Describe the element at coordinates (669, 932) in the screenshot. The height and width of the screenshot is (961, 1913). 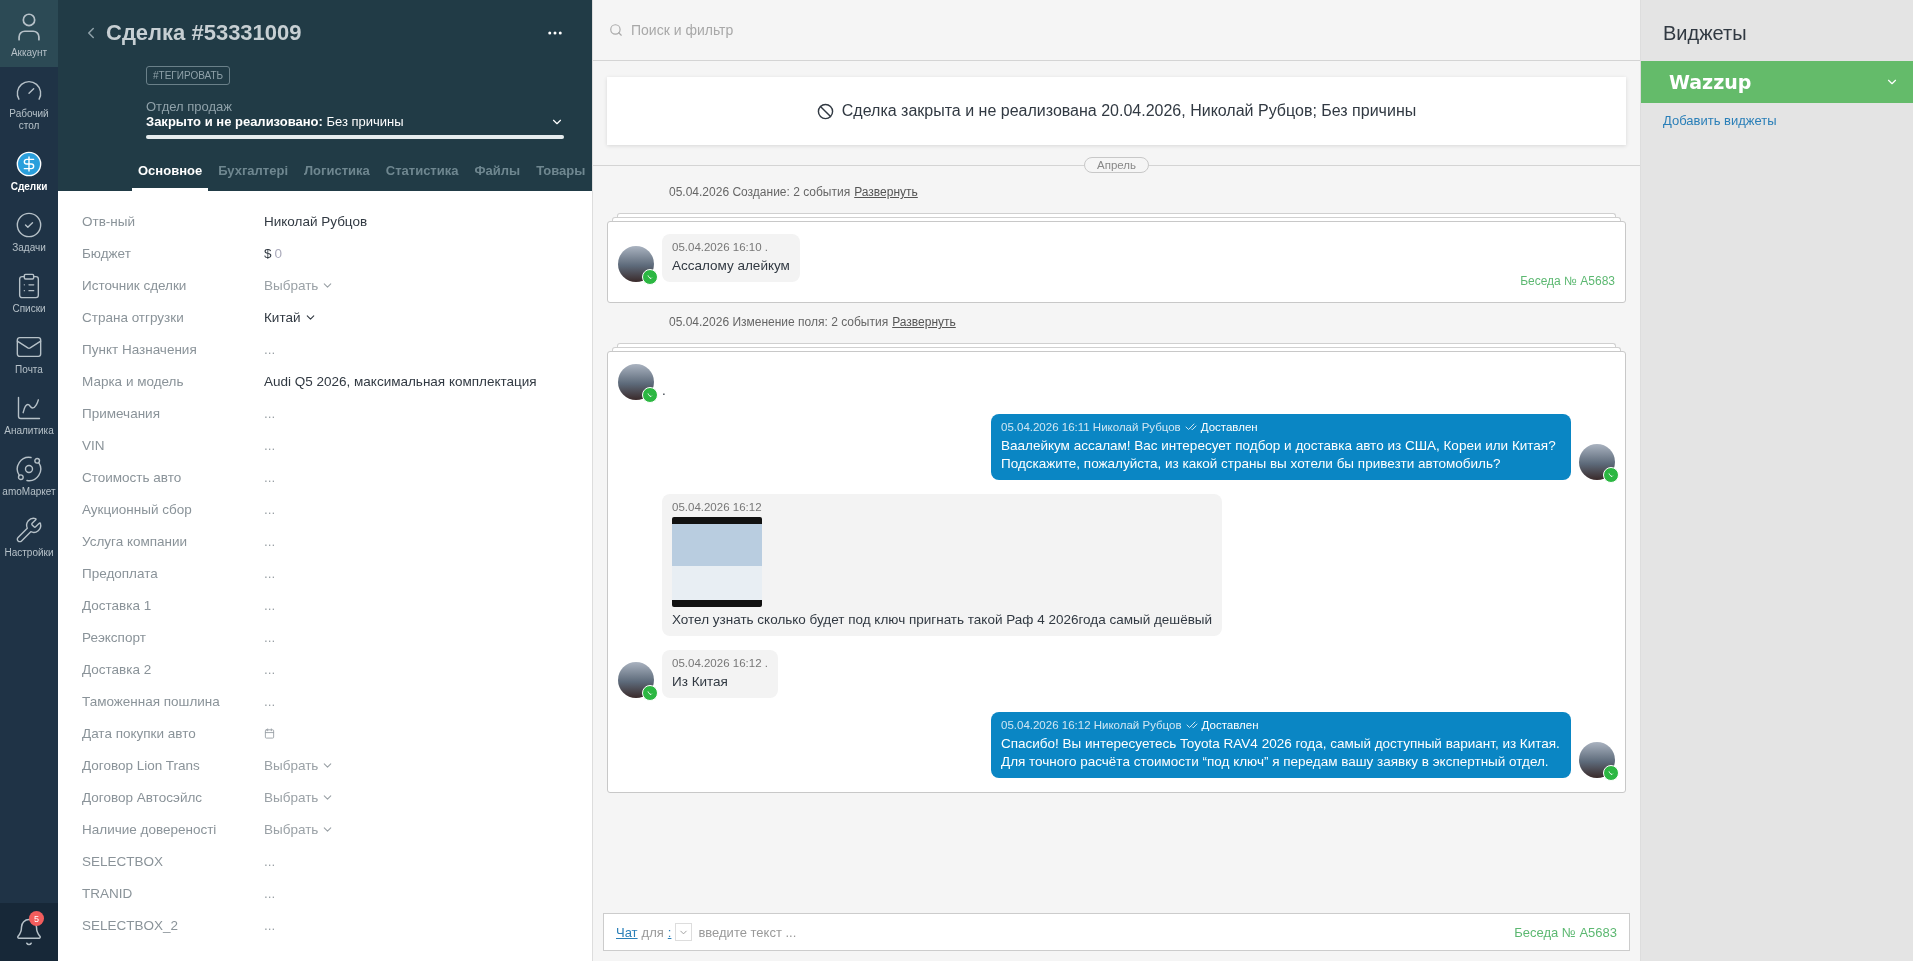
I see `recipient-link: :` at that location.